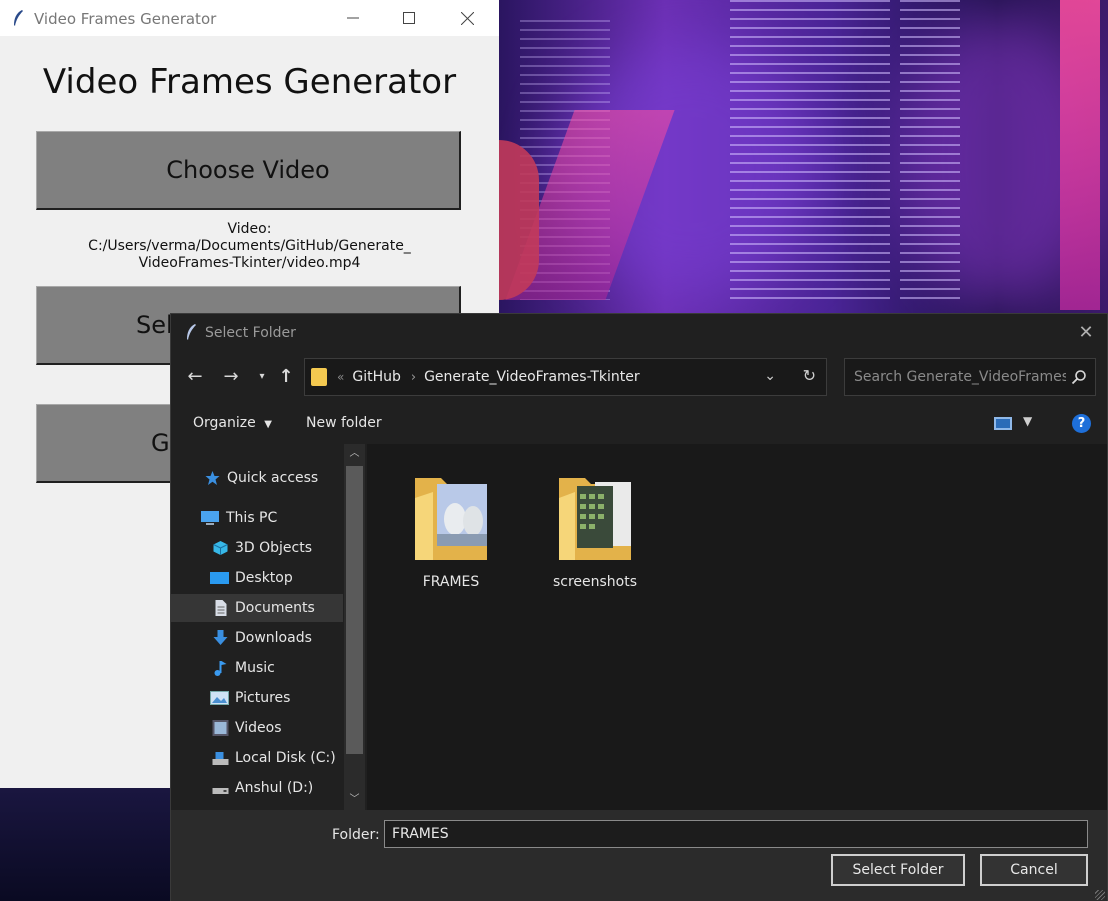 This screenshot has width=1108, height=901. I want to click on nav-item-videos: Videos, so click(257, 728).